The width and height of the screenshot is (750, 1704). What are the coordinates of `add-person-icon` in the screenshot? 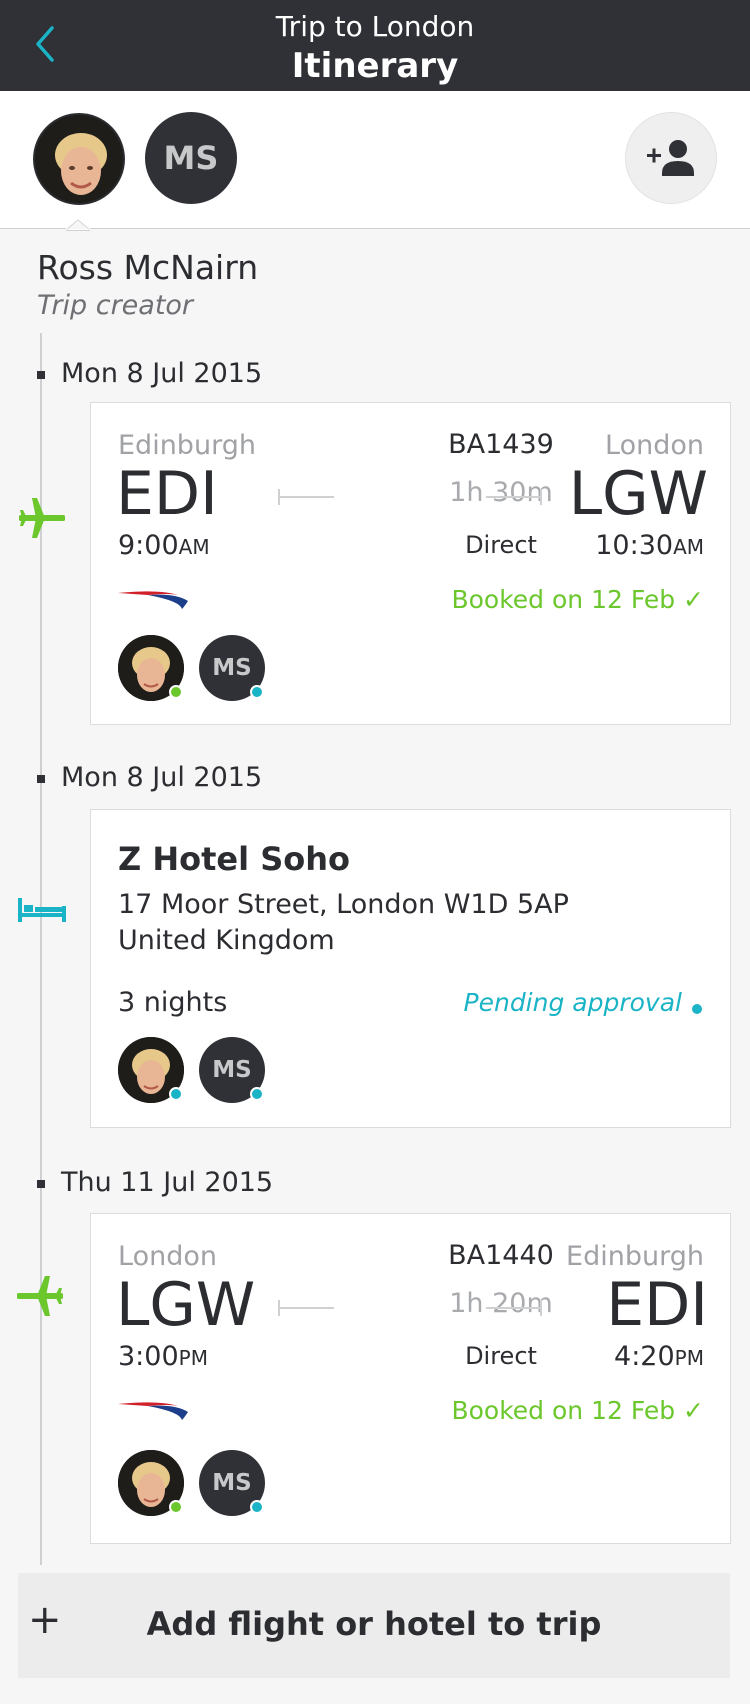 It's located at (670, 158).